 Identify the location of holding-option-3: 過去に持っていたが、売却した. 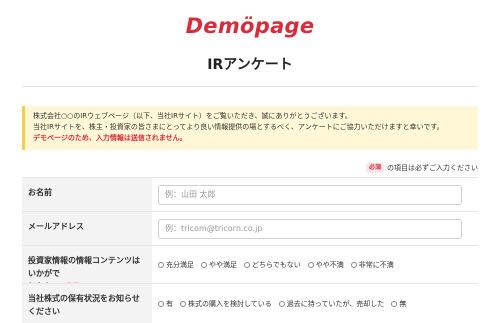
(331, 304).